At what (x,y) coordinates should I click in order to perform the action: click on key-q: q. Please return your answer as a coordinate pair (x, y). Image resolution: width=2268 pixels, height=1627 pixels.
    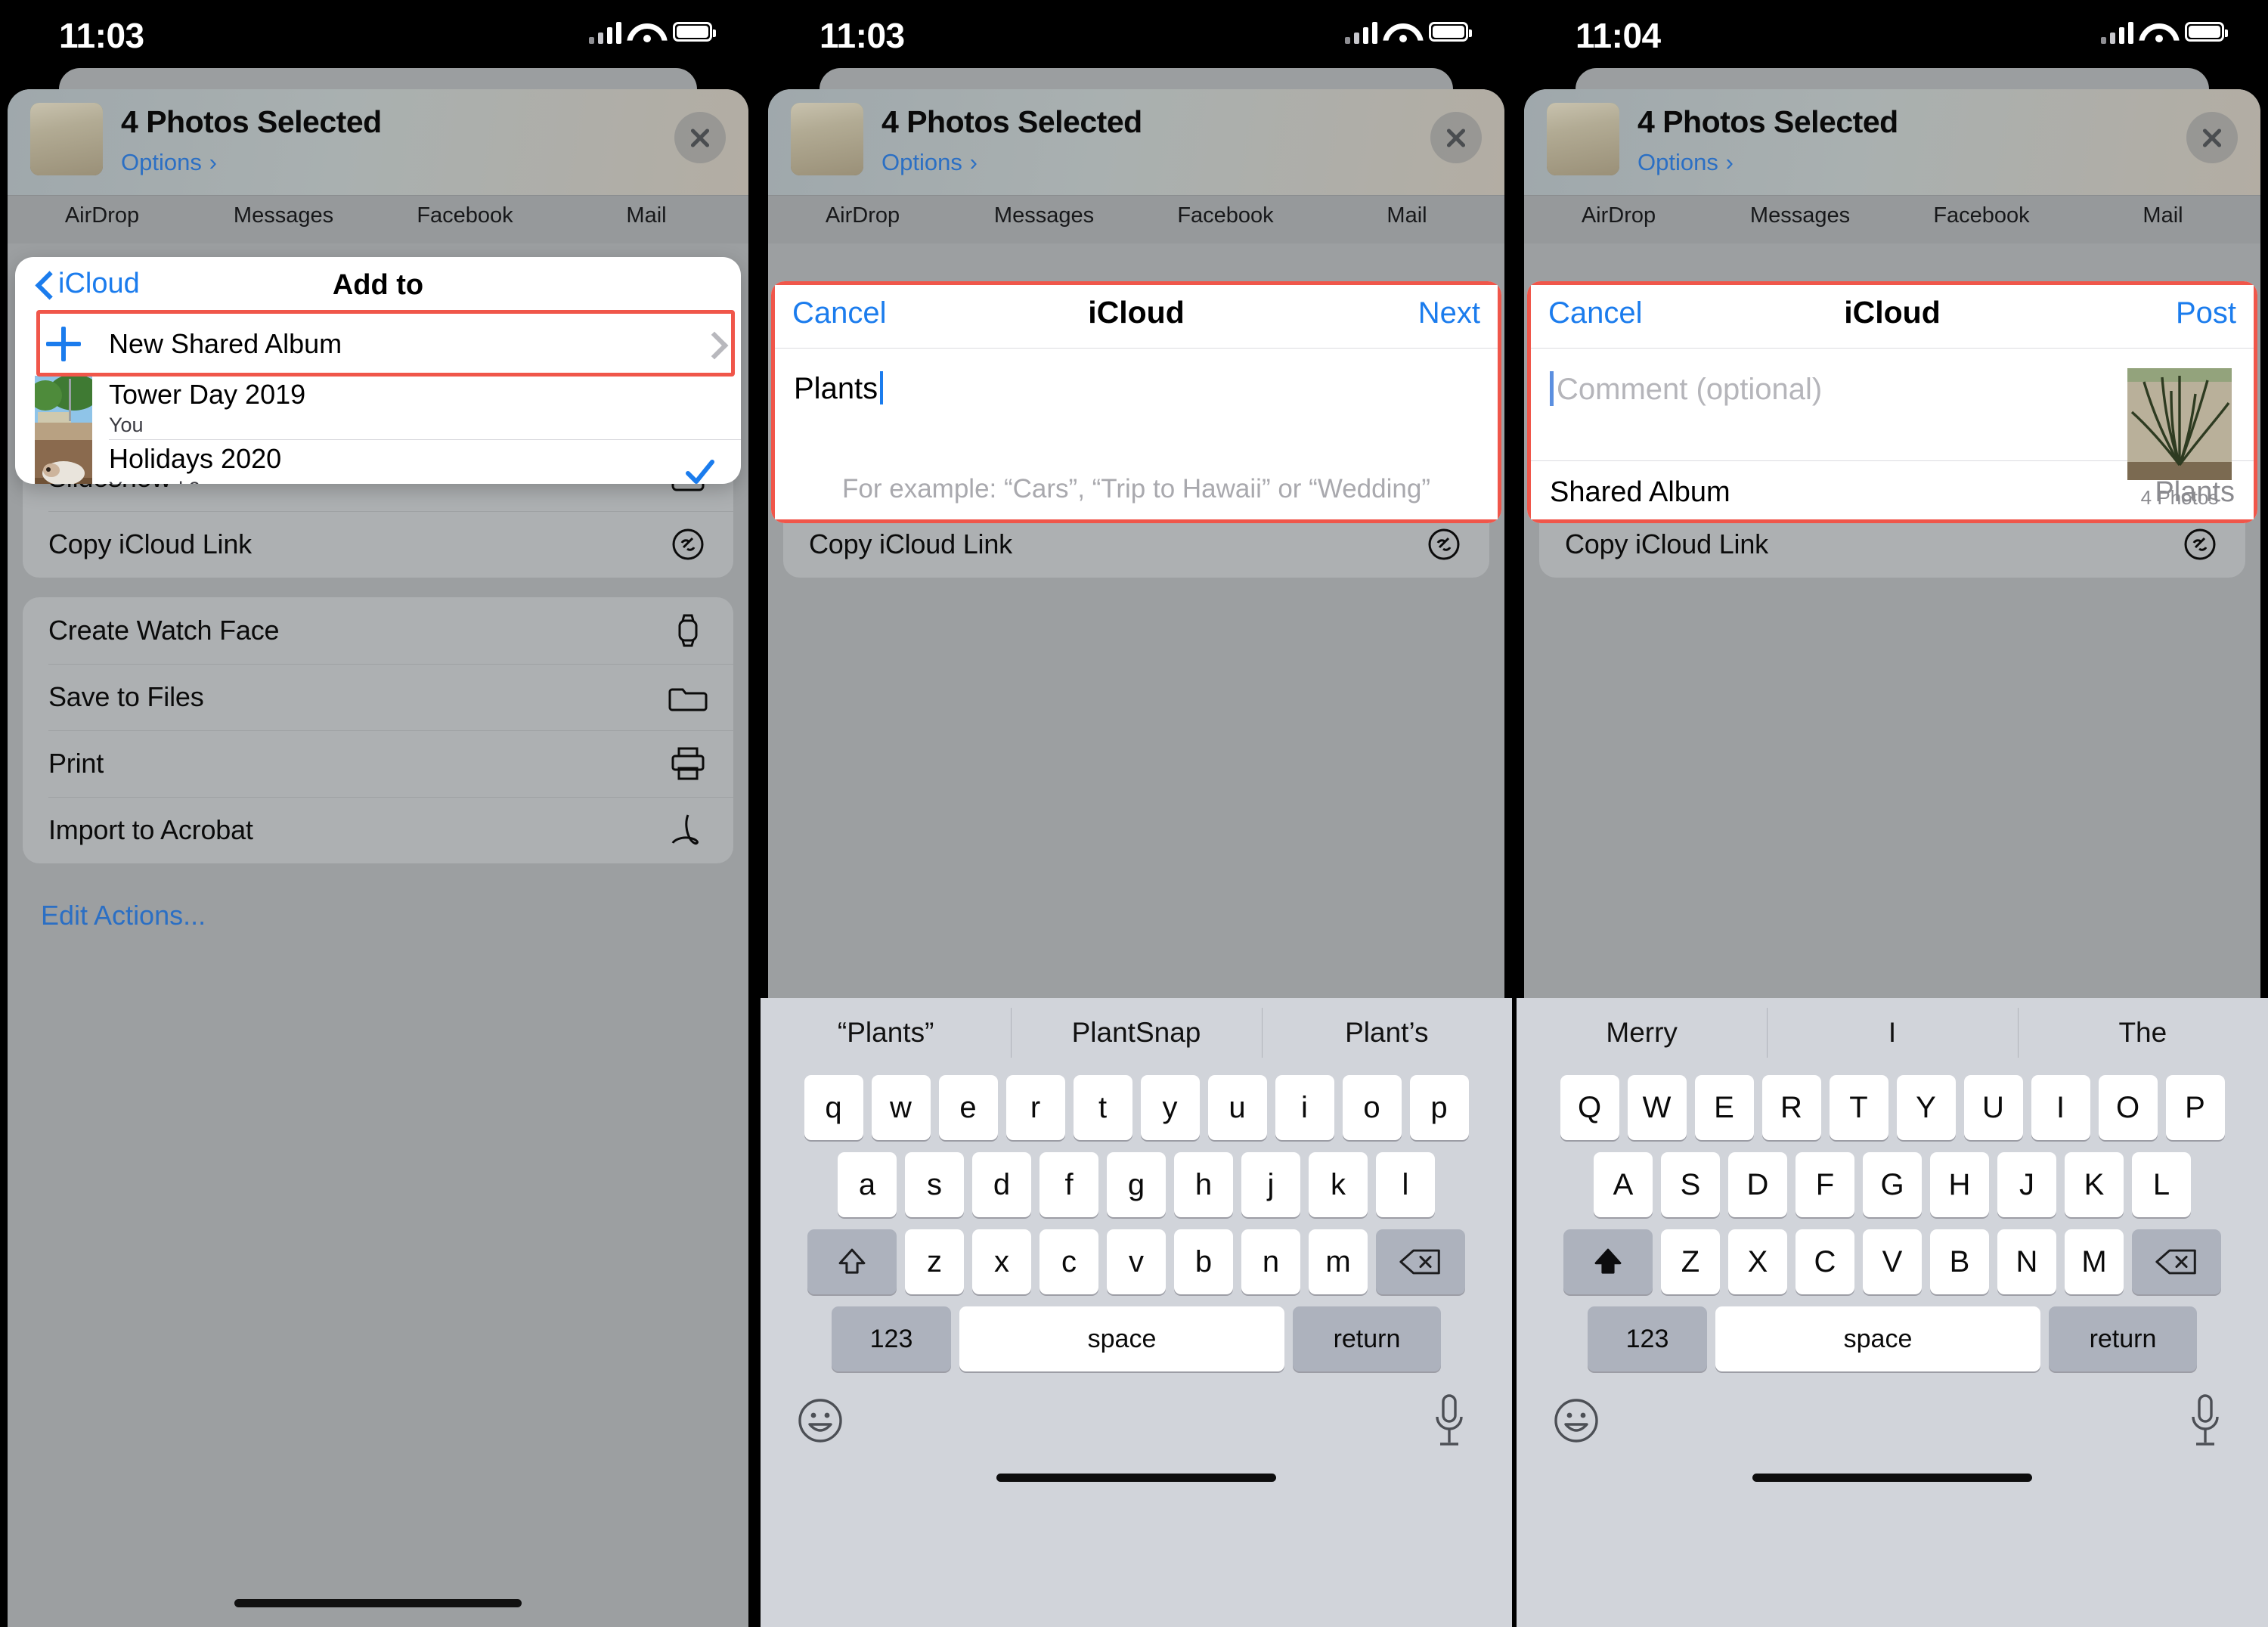
    Looking at the image, I should click on (833, 1107).